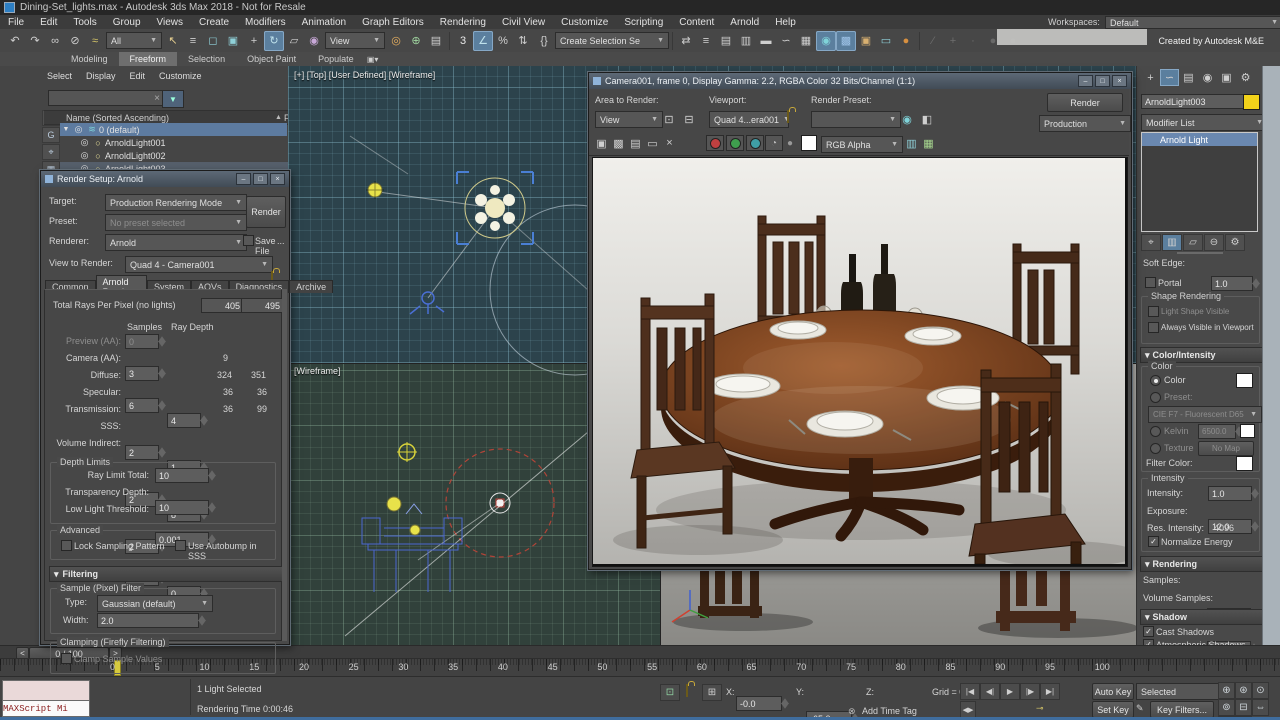 This screenshot has width=1280, height=720. What do you see at coordinates (1230, 493) in the screenshot?
I see `intensity-spinner: 1.0` at bounding box center [1230, 493].